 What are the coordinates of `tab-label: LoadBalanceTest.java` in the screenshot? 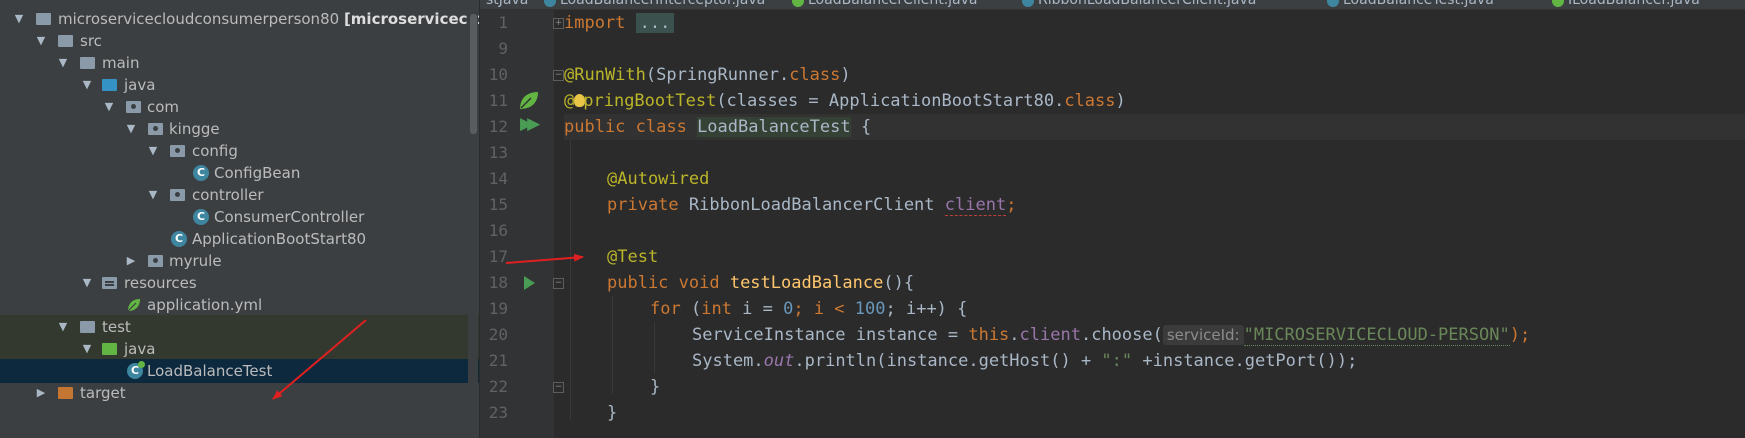 It's located at (1418, 4).